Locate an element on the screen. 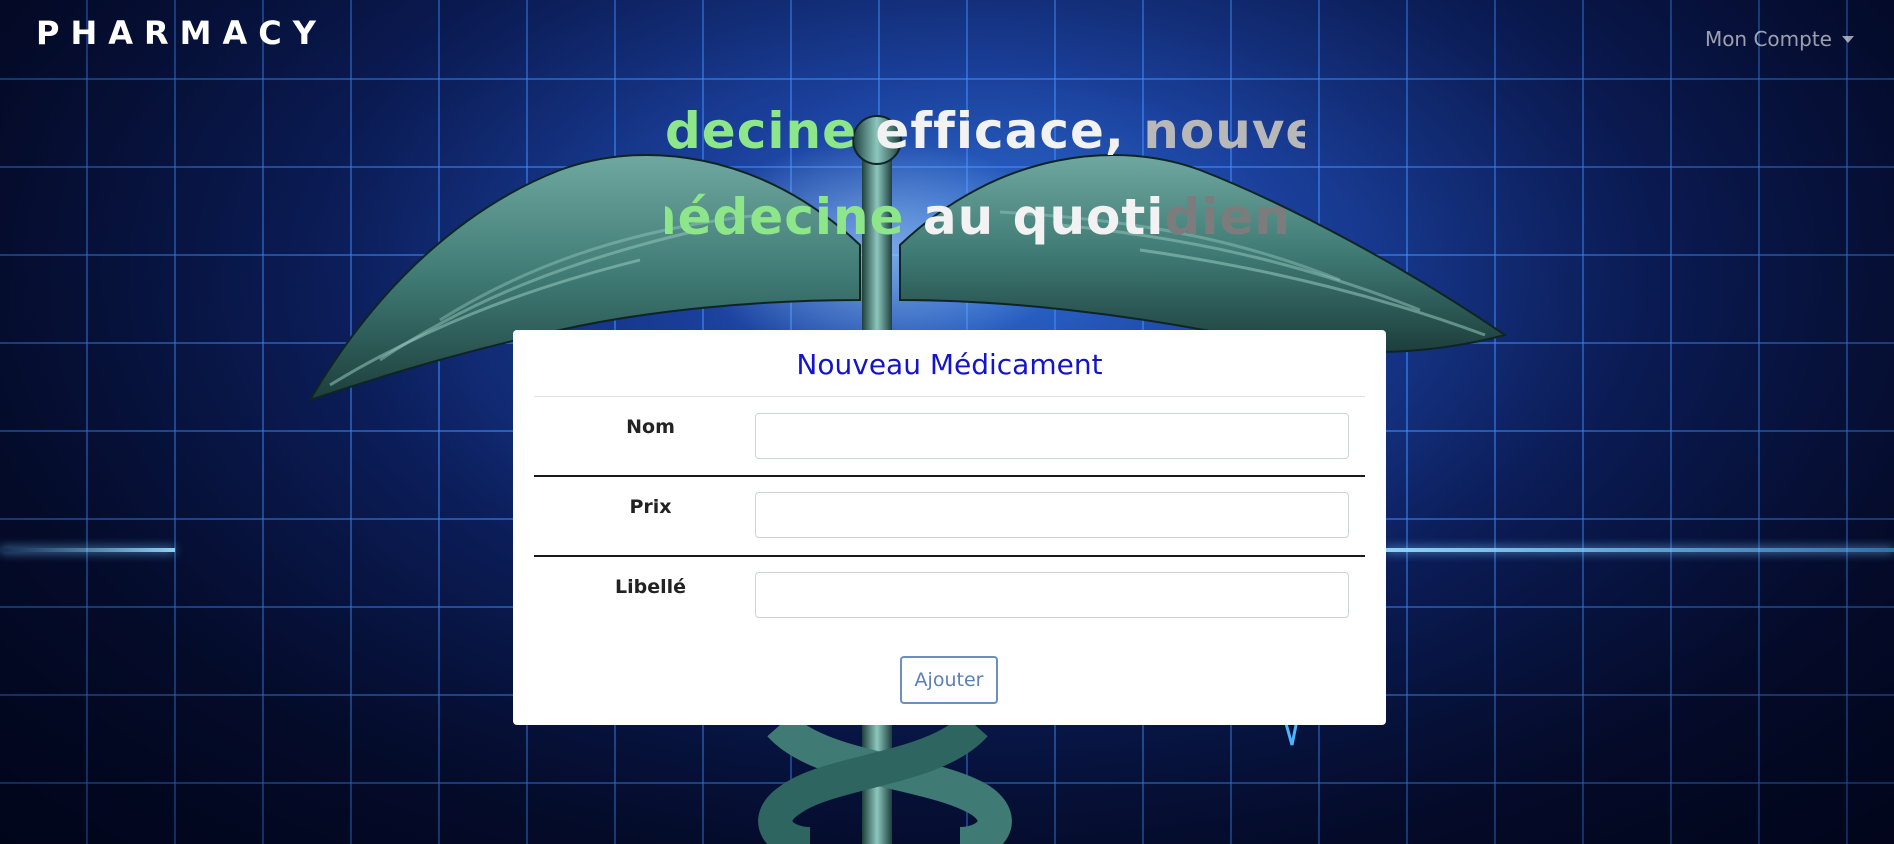  slogan-segment: nédecine is located at coordinates (794, 217).